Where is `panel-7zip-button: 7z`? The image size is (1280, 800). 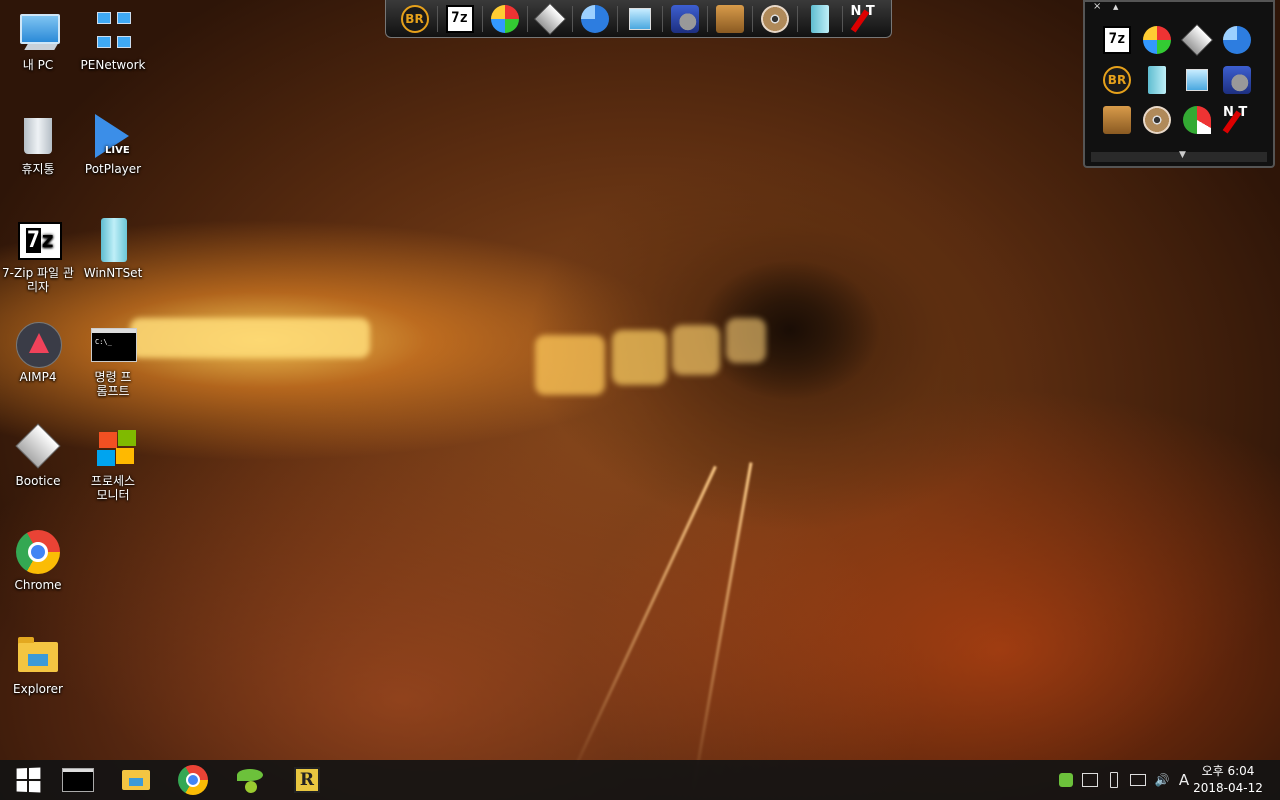
panel-7zip-button: 7z is located at coordinates (1117, 40).